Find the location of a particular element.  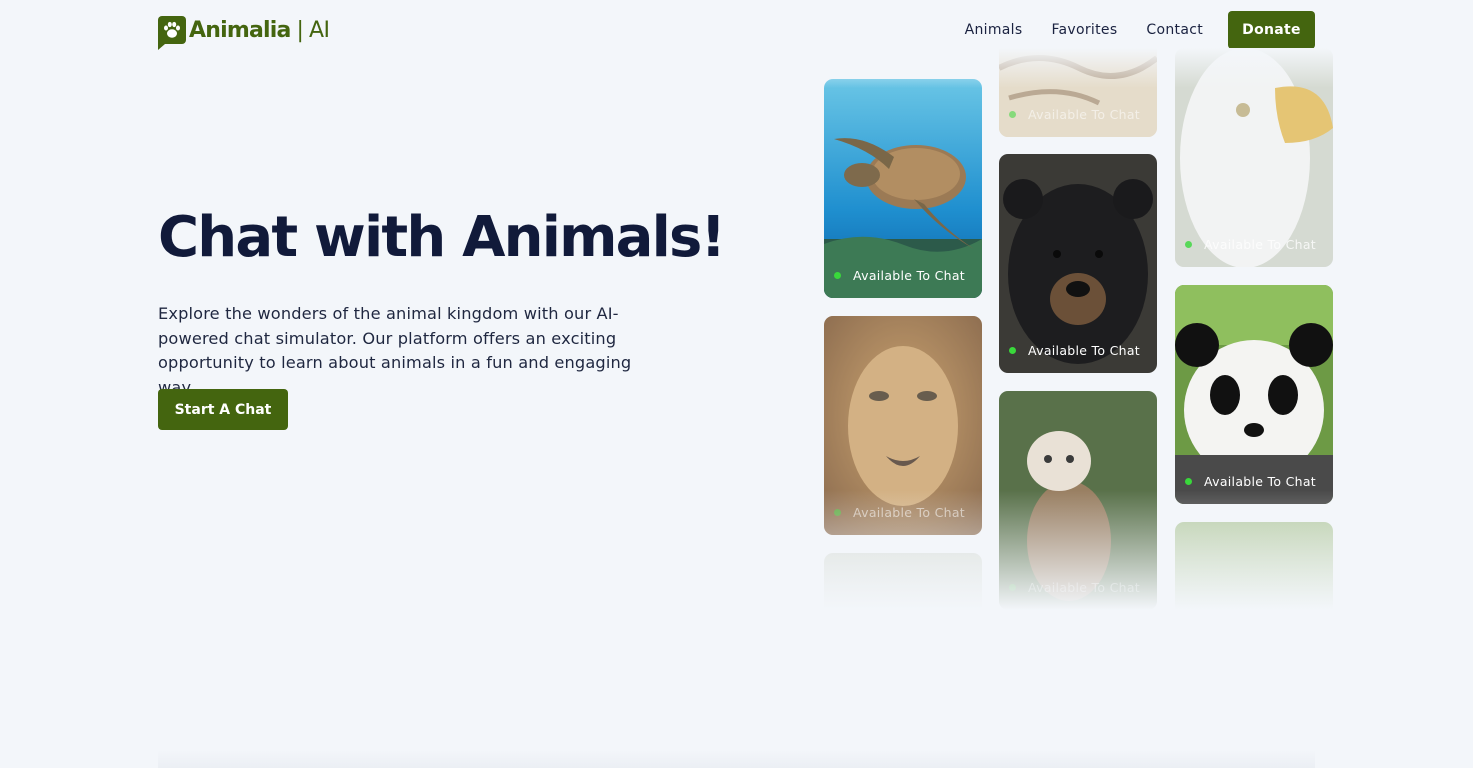

brand-suffix: AI is located at coordinates (319, 30).